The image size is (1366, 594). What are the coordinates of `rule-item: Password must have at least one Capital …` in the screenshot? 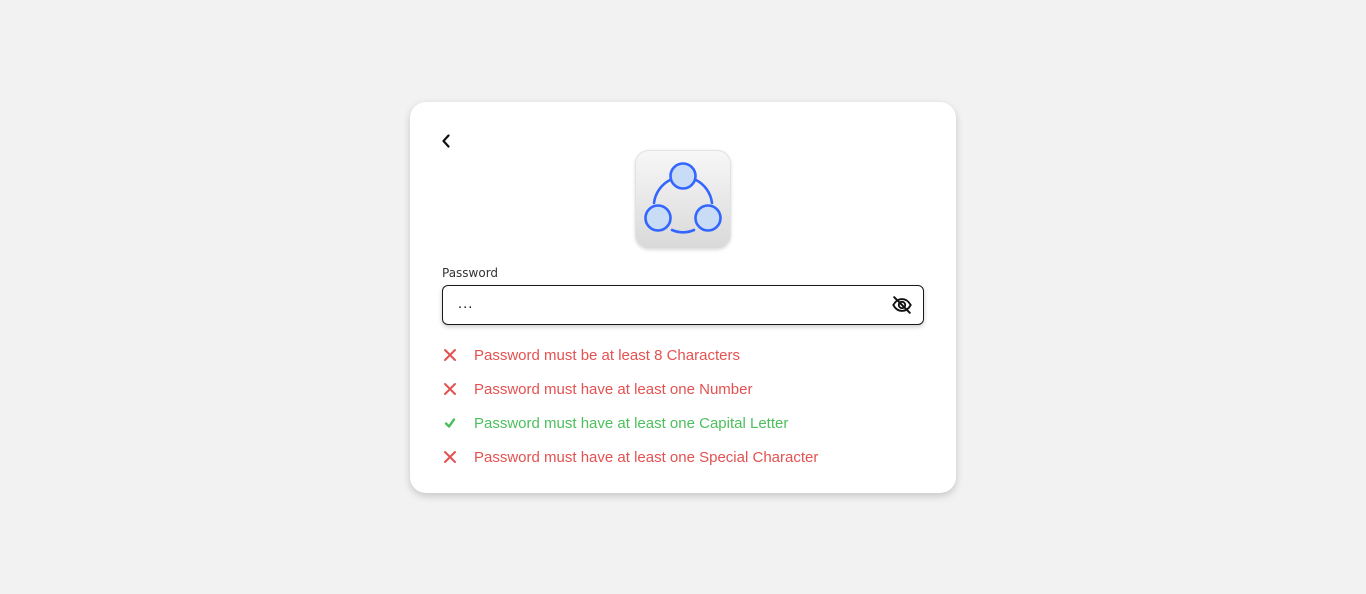 It's located at (682, 423).